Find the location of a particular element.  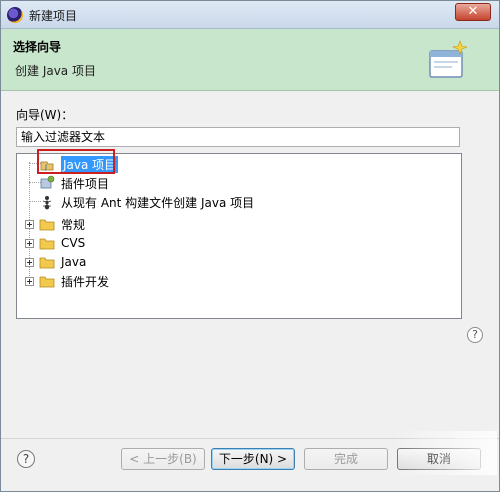

banner-title: 选择向导 is located at coordinates (37, 47).